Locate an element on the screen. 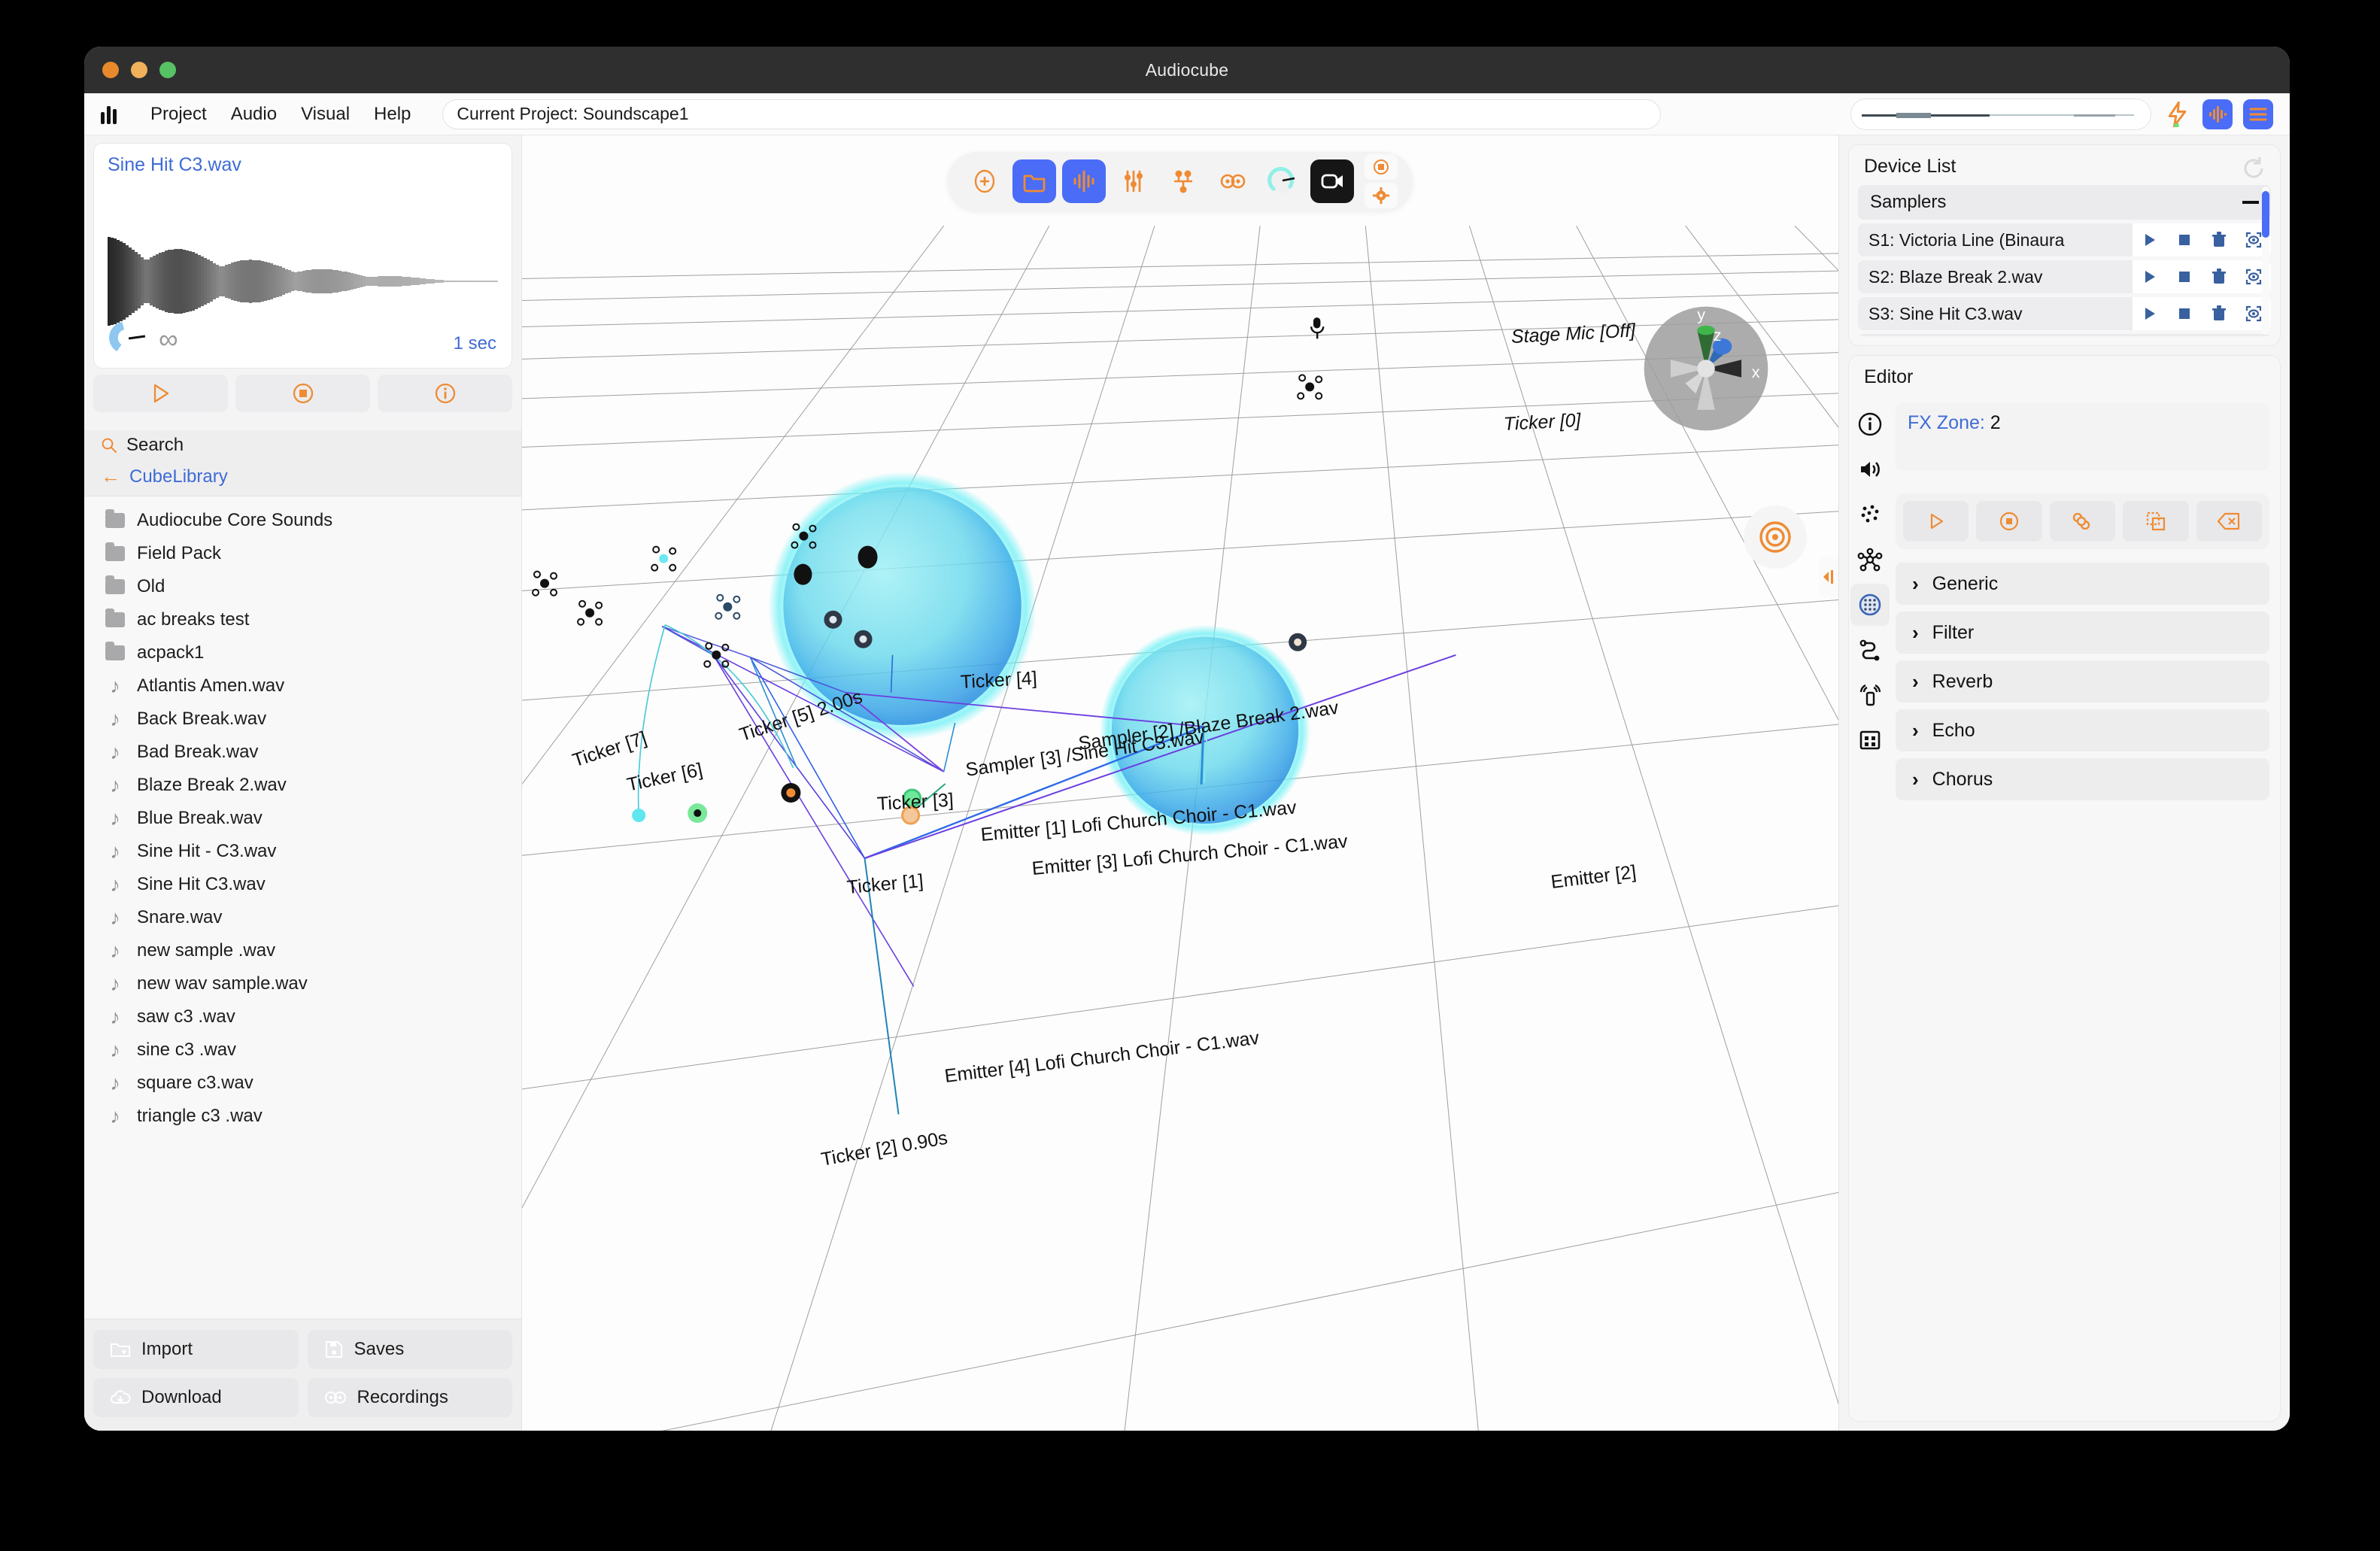 The height and width of the screenshot is (1551, 2380). accordion-reverb: › Reverb is located at coordinates (2082, 682).